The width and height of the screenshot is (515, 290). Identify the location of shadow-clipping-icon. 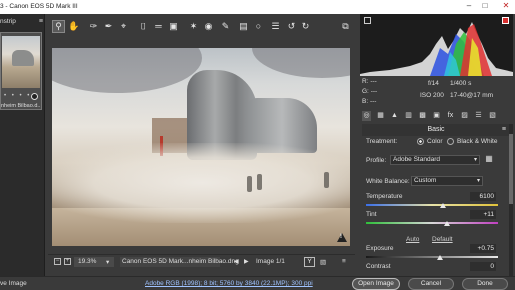
(367, 20).